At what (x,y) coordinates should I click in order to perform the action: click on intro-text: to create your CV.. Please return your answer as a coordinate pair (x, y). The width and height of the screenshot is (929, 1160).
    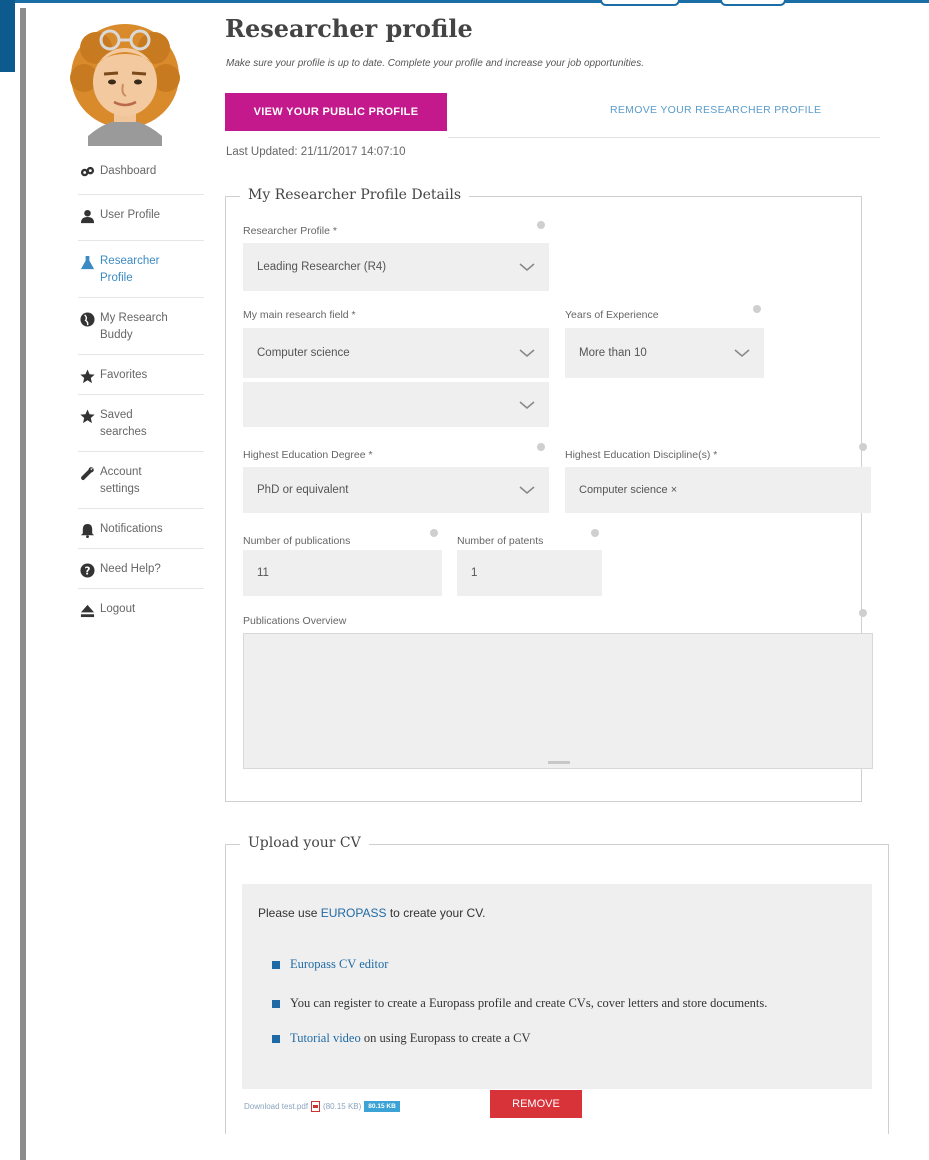
    Looking at the image, I should click on (436, 913).